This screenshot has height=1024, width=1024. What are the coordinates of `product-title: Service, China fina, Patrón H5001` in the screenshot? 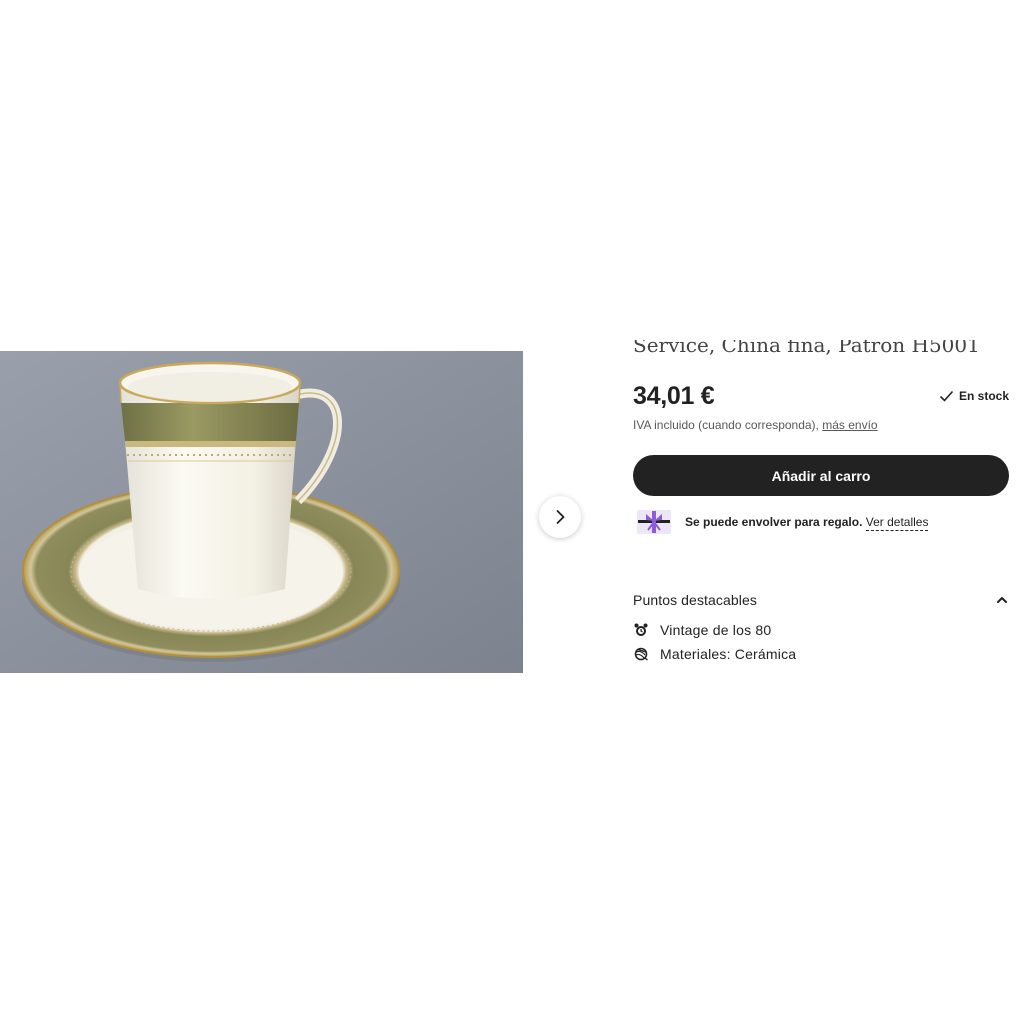 It's located at (806, 348).